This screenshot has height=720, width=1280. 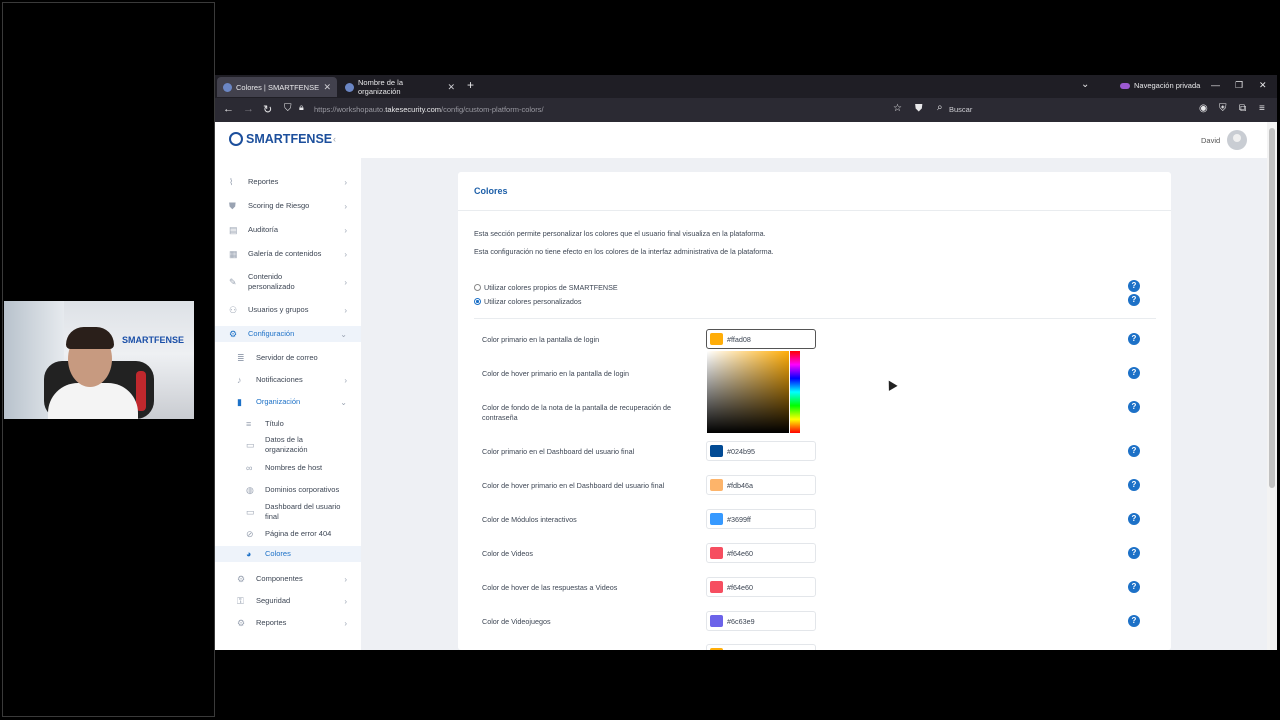 What do you see at coordinates (477, 287) in the screenshot?
I see `radio-button` at bounding box center [477, 287].